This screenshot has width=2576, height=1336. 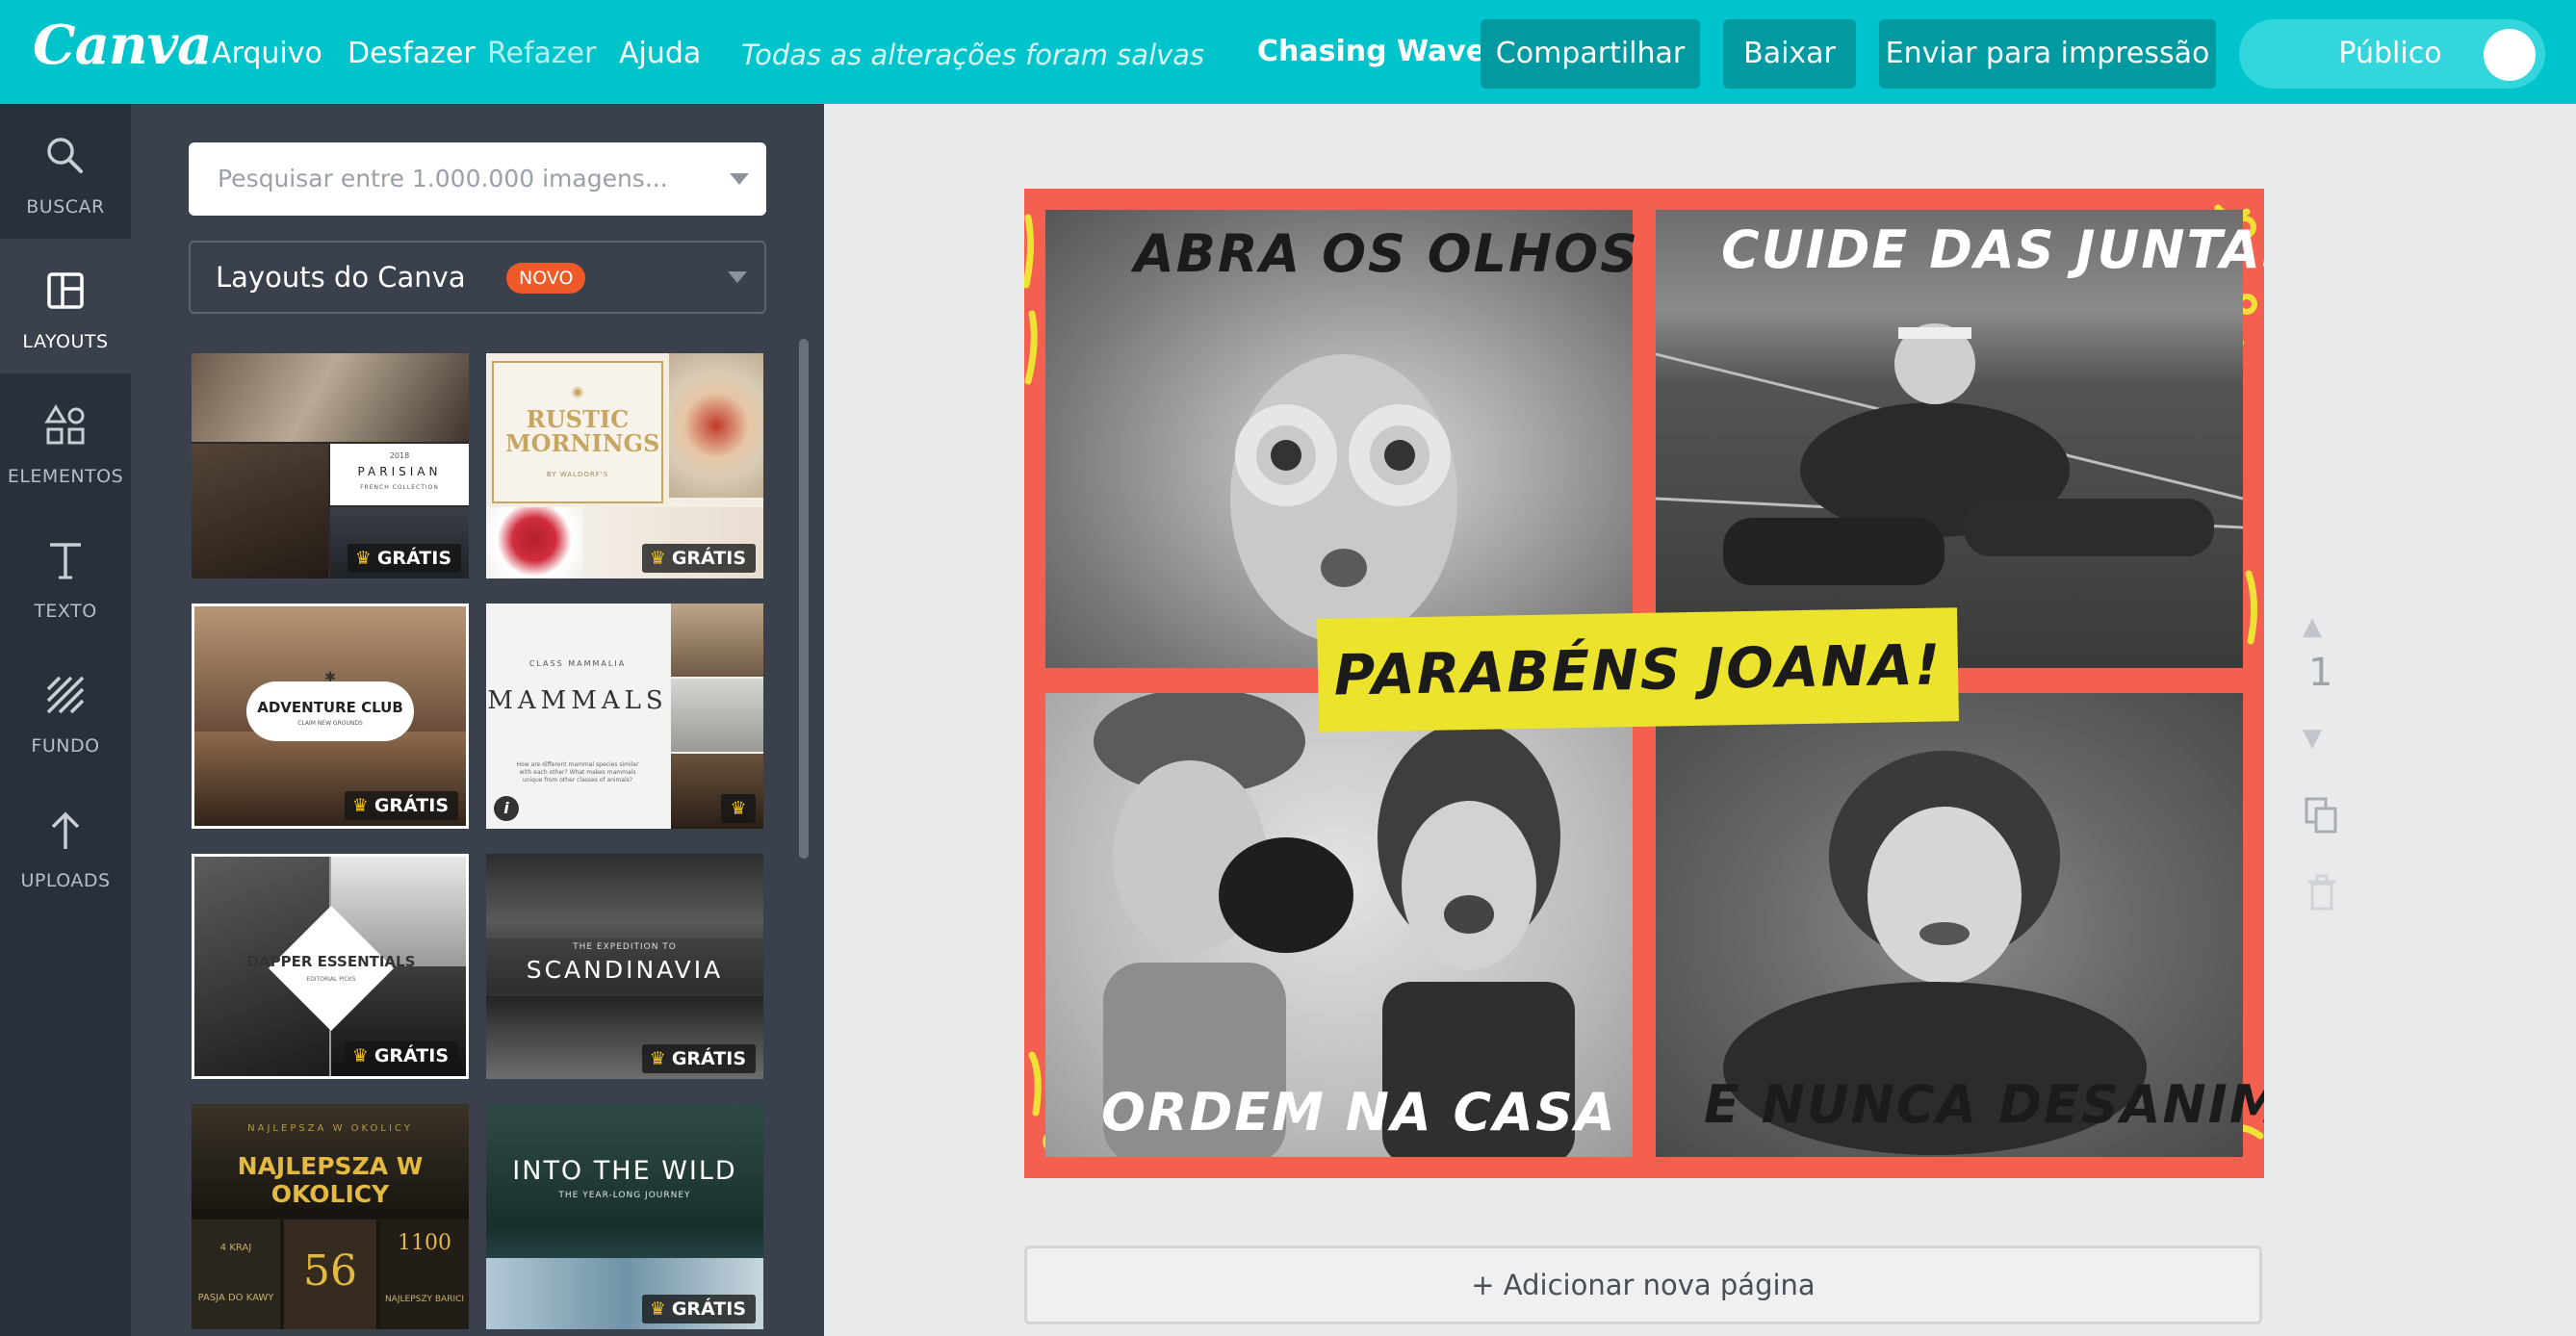 I want to click on caption-bottom-left: ORDEM NA CASA, so click(x=1359, y=1112).